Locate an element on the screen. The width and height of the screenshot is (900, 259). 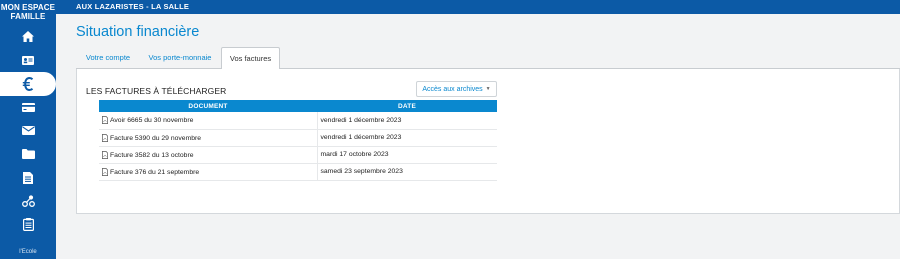
envelope-icon is located at coordinates (28, 131).